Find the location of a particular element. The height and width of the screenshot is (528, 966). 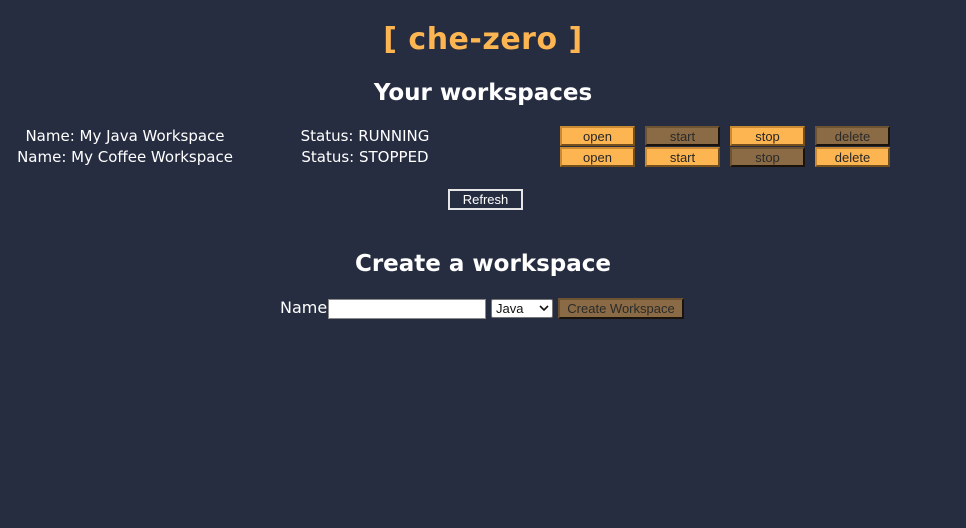

refresh-button: Refresh is located at coordinates (485, 199).